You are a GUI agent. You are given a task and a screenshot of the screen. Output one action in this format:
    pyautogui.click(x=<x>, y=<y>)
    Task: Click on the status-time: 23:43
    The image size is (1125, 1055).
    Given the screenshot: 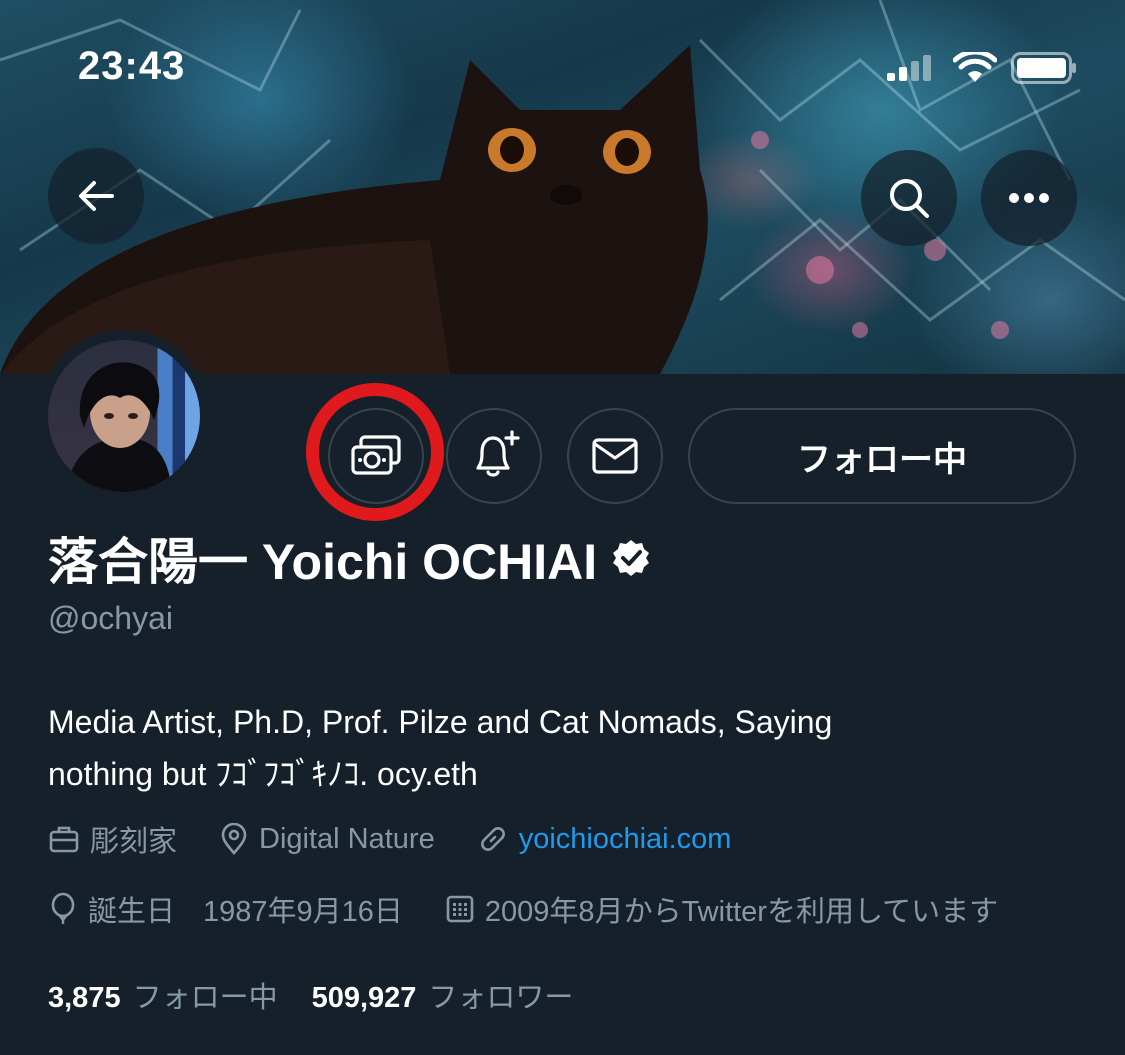 What is the action you would take?
    pyautogui.click(x=132, y=66)
    